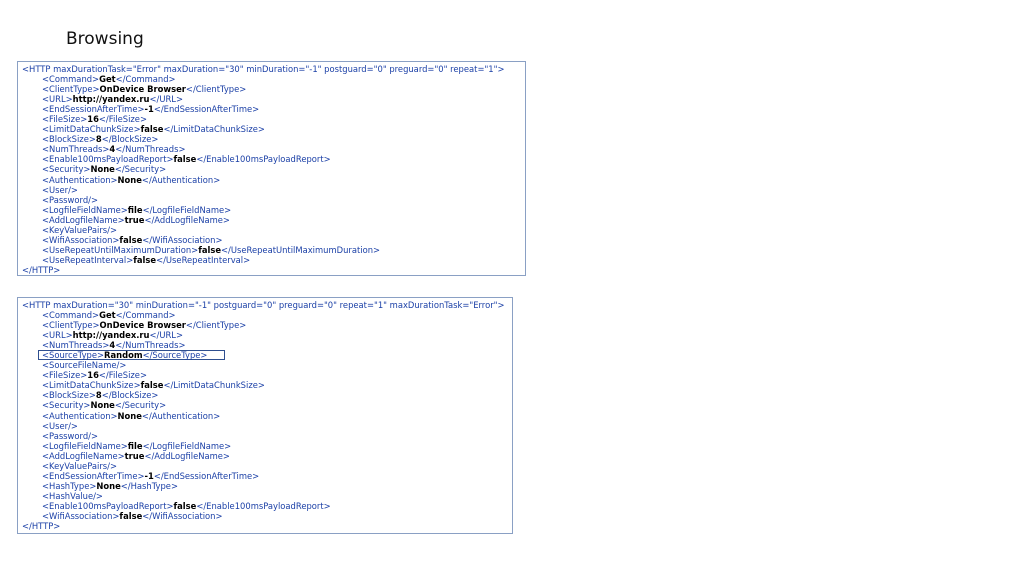 Image resolution: width=1024 pixels, height=574 pixels. What do you see at coordinates (120, 249) in the screenshot?
I see `xml-open-tag: <UseRepeatUntilMaximumDuration>` at bounding box center [120, 249].